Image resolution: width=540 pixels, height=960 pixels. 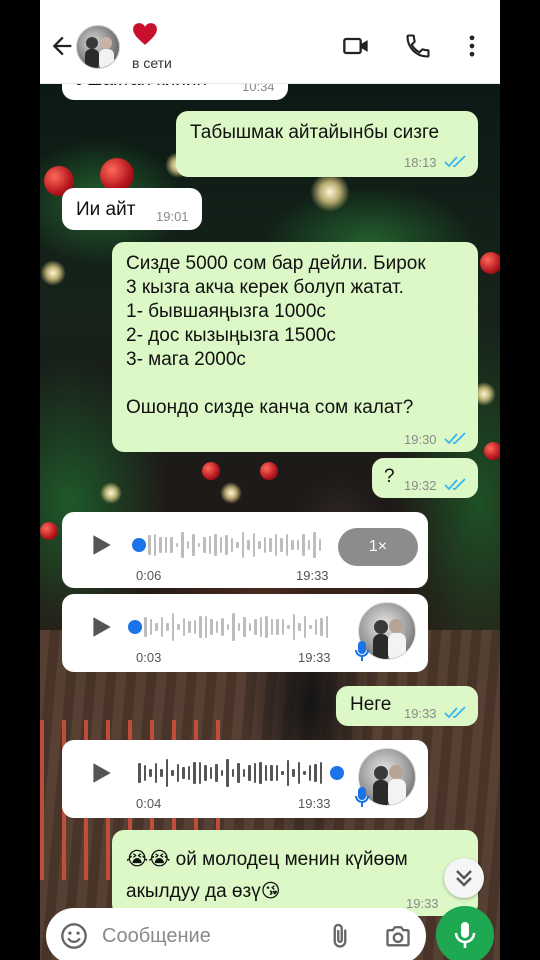 What do you see at coordinates (389, 476) in the screenshot?
I see `message-text: ?` at bounding box center [389, 476].